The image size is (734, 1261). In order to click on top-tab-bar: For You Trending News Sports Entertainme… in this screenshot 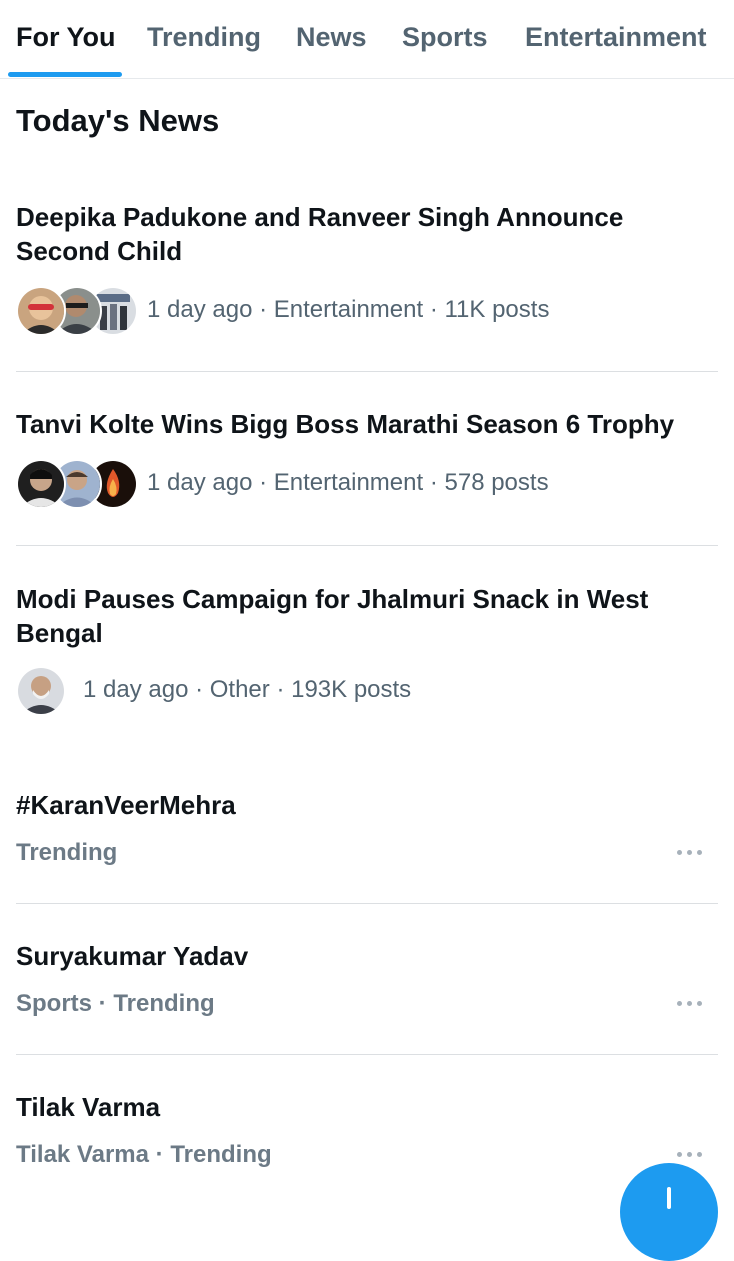, I will do `click(367, 39)`.